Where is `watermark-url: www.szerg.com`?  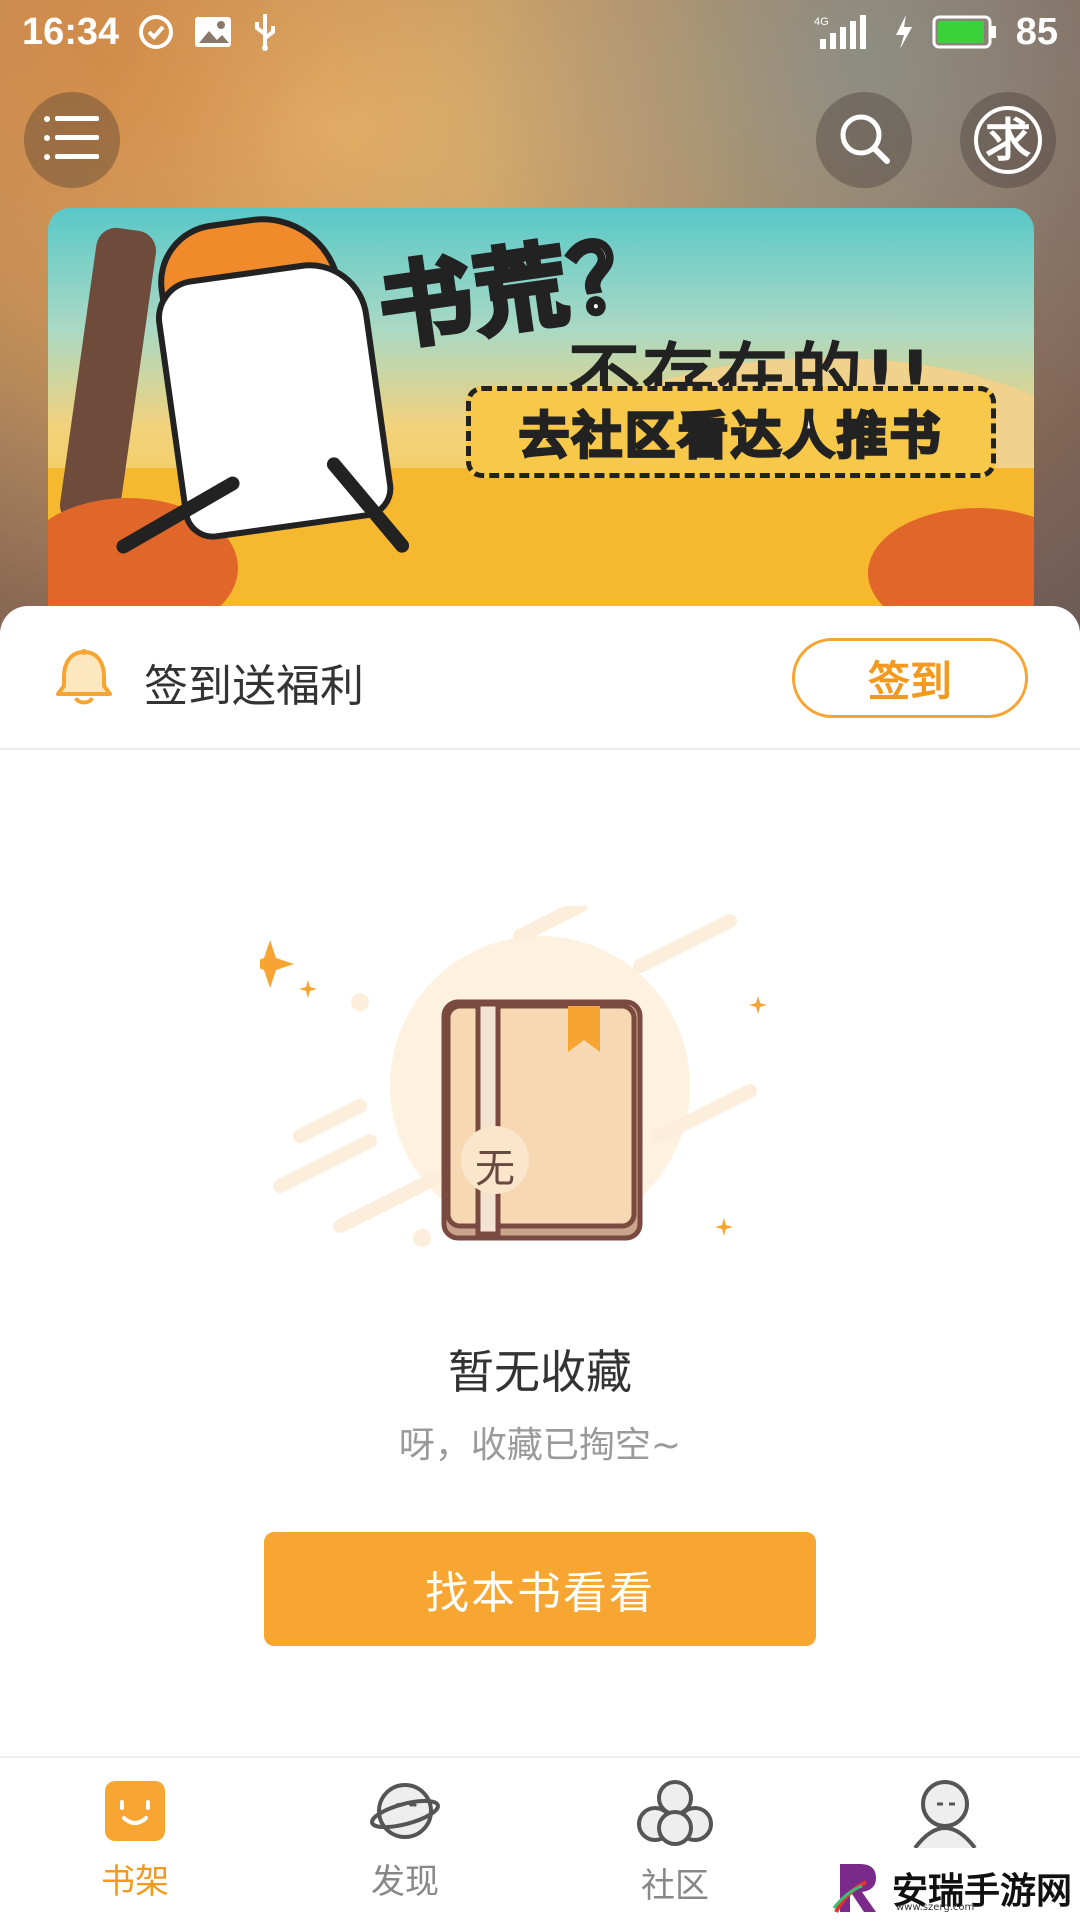
watermark-url: www.szerg.com is located at coordinates (935, 1907).